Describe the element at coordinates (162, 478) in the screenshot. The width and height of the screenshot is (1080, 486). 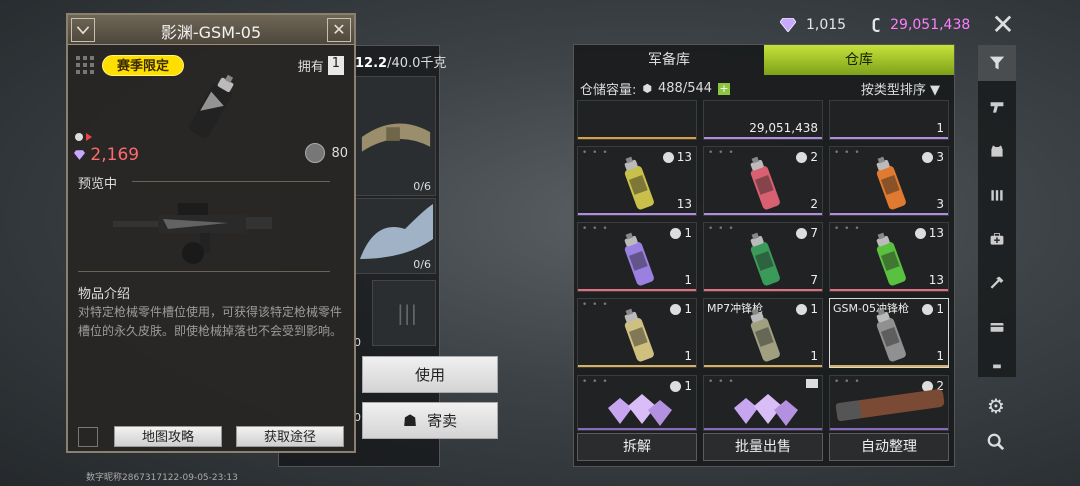
I see `watermark-text: 数字昵称2867317122-09-05-23:13` at that location.